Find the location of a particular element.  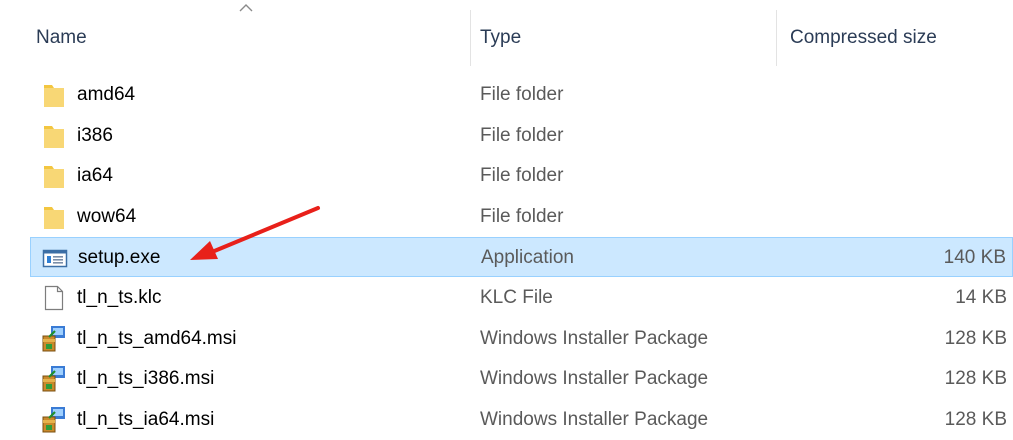

file-row: setup.exe Application 140 KB is located at coordinates (521, 257).